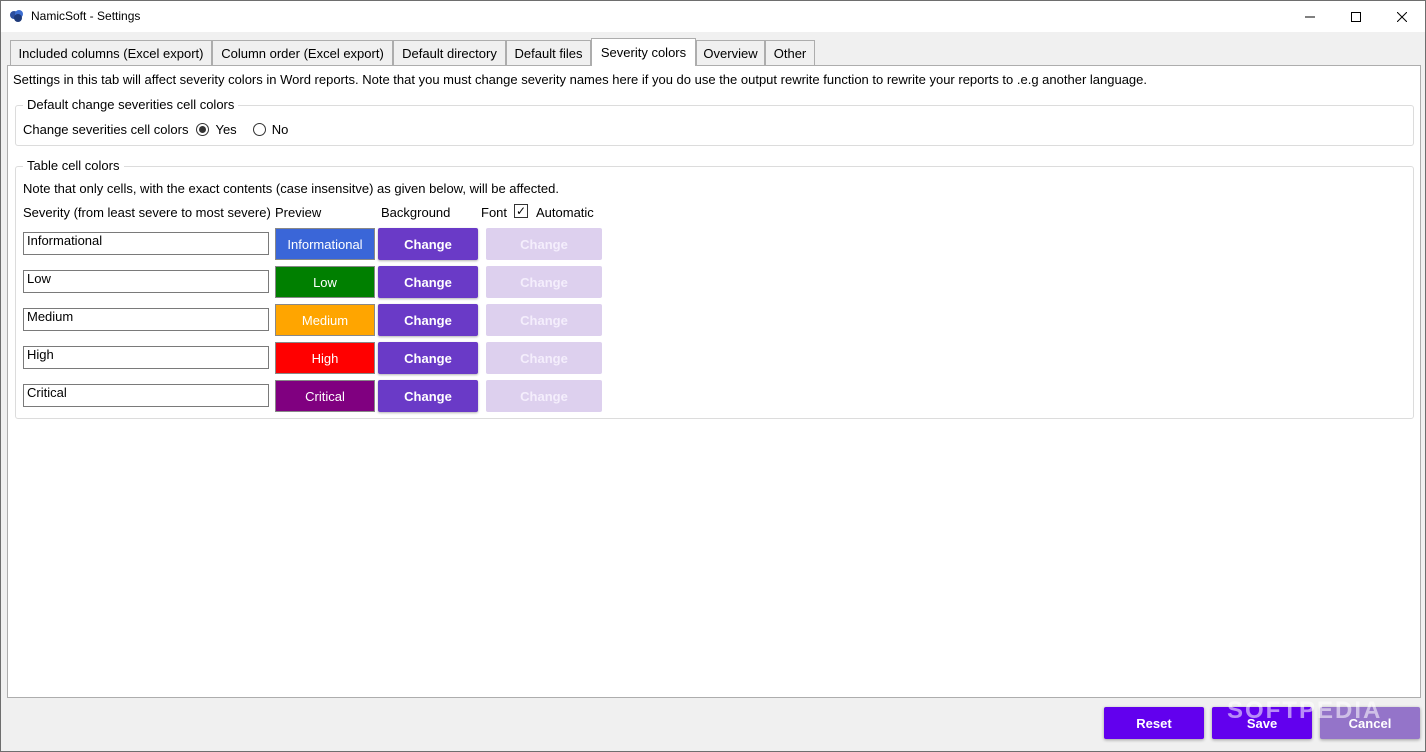 The image size is (1426, 752). I want to click on default-colors-legend: Default change severities cell colors, so click(131, 104).